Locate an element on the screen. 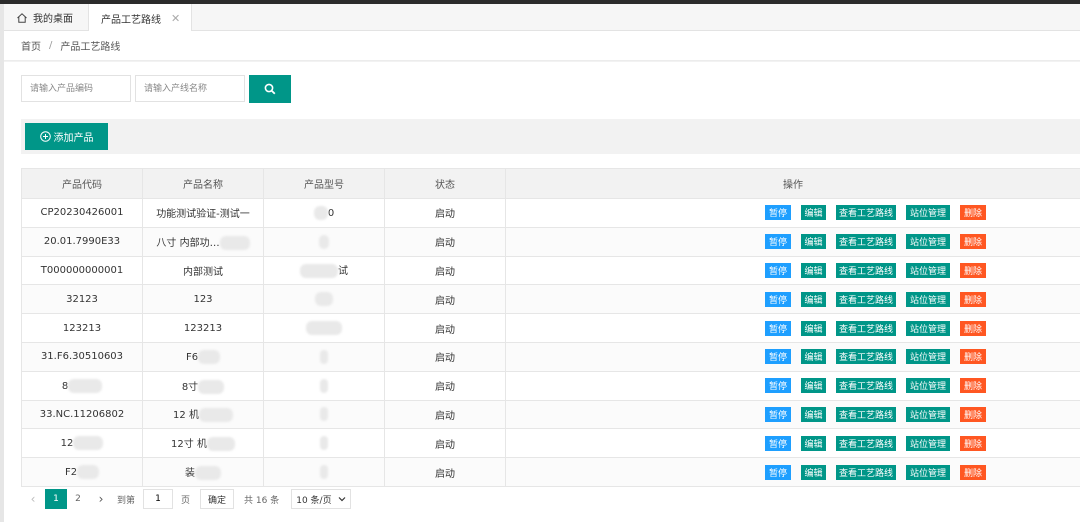  column-header: 状态 is located at coordinates (445, 183).